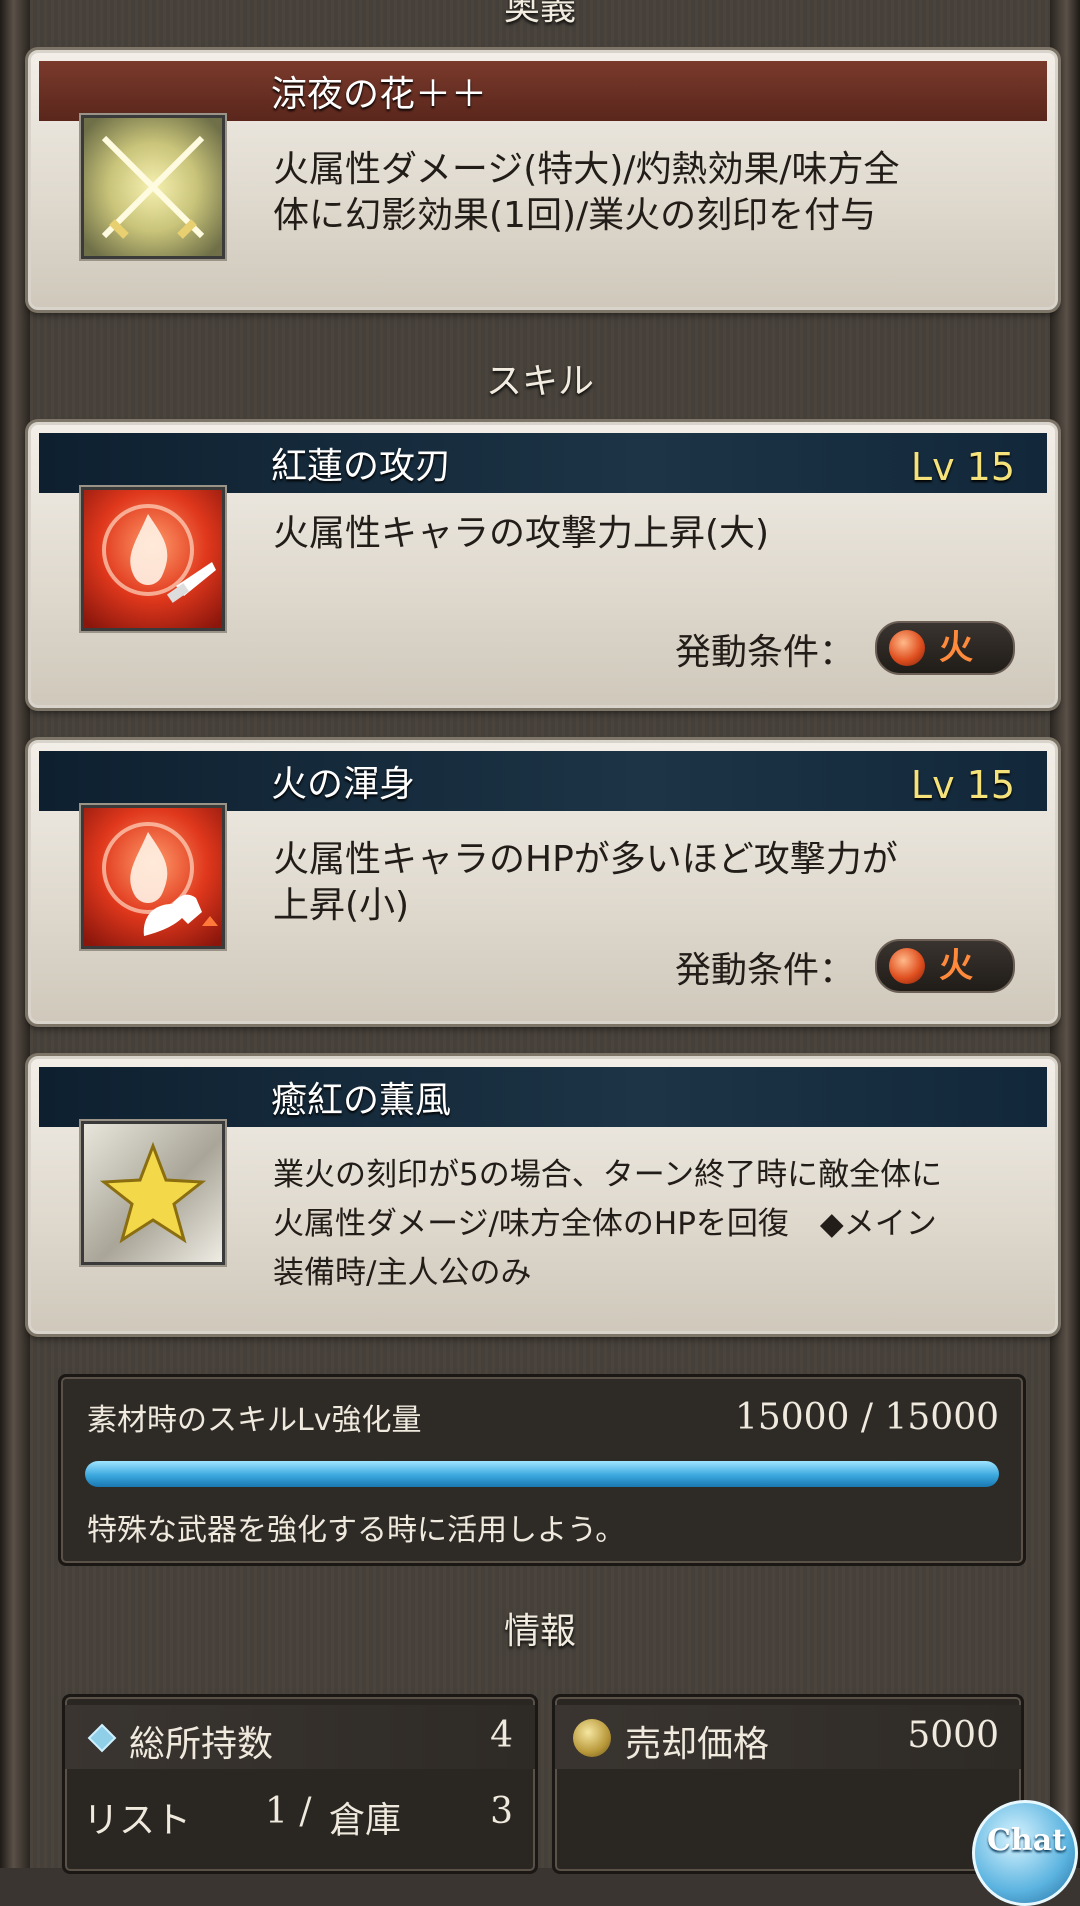  I want to click on section-header-info: 情報, so click(540, 1632).